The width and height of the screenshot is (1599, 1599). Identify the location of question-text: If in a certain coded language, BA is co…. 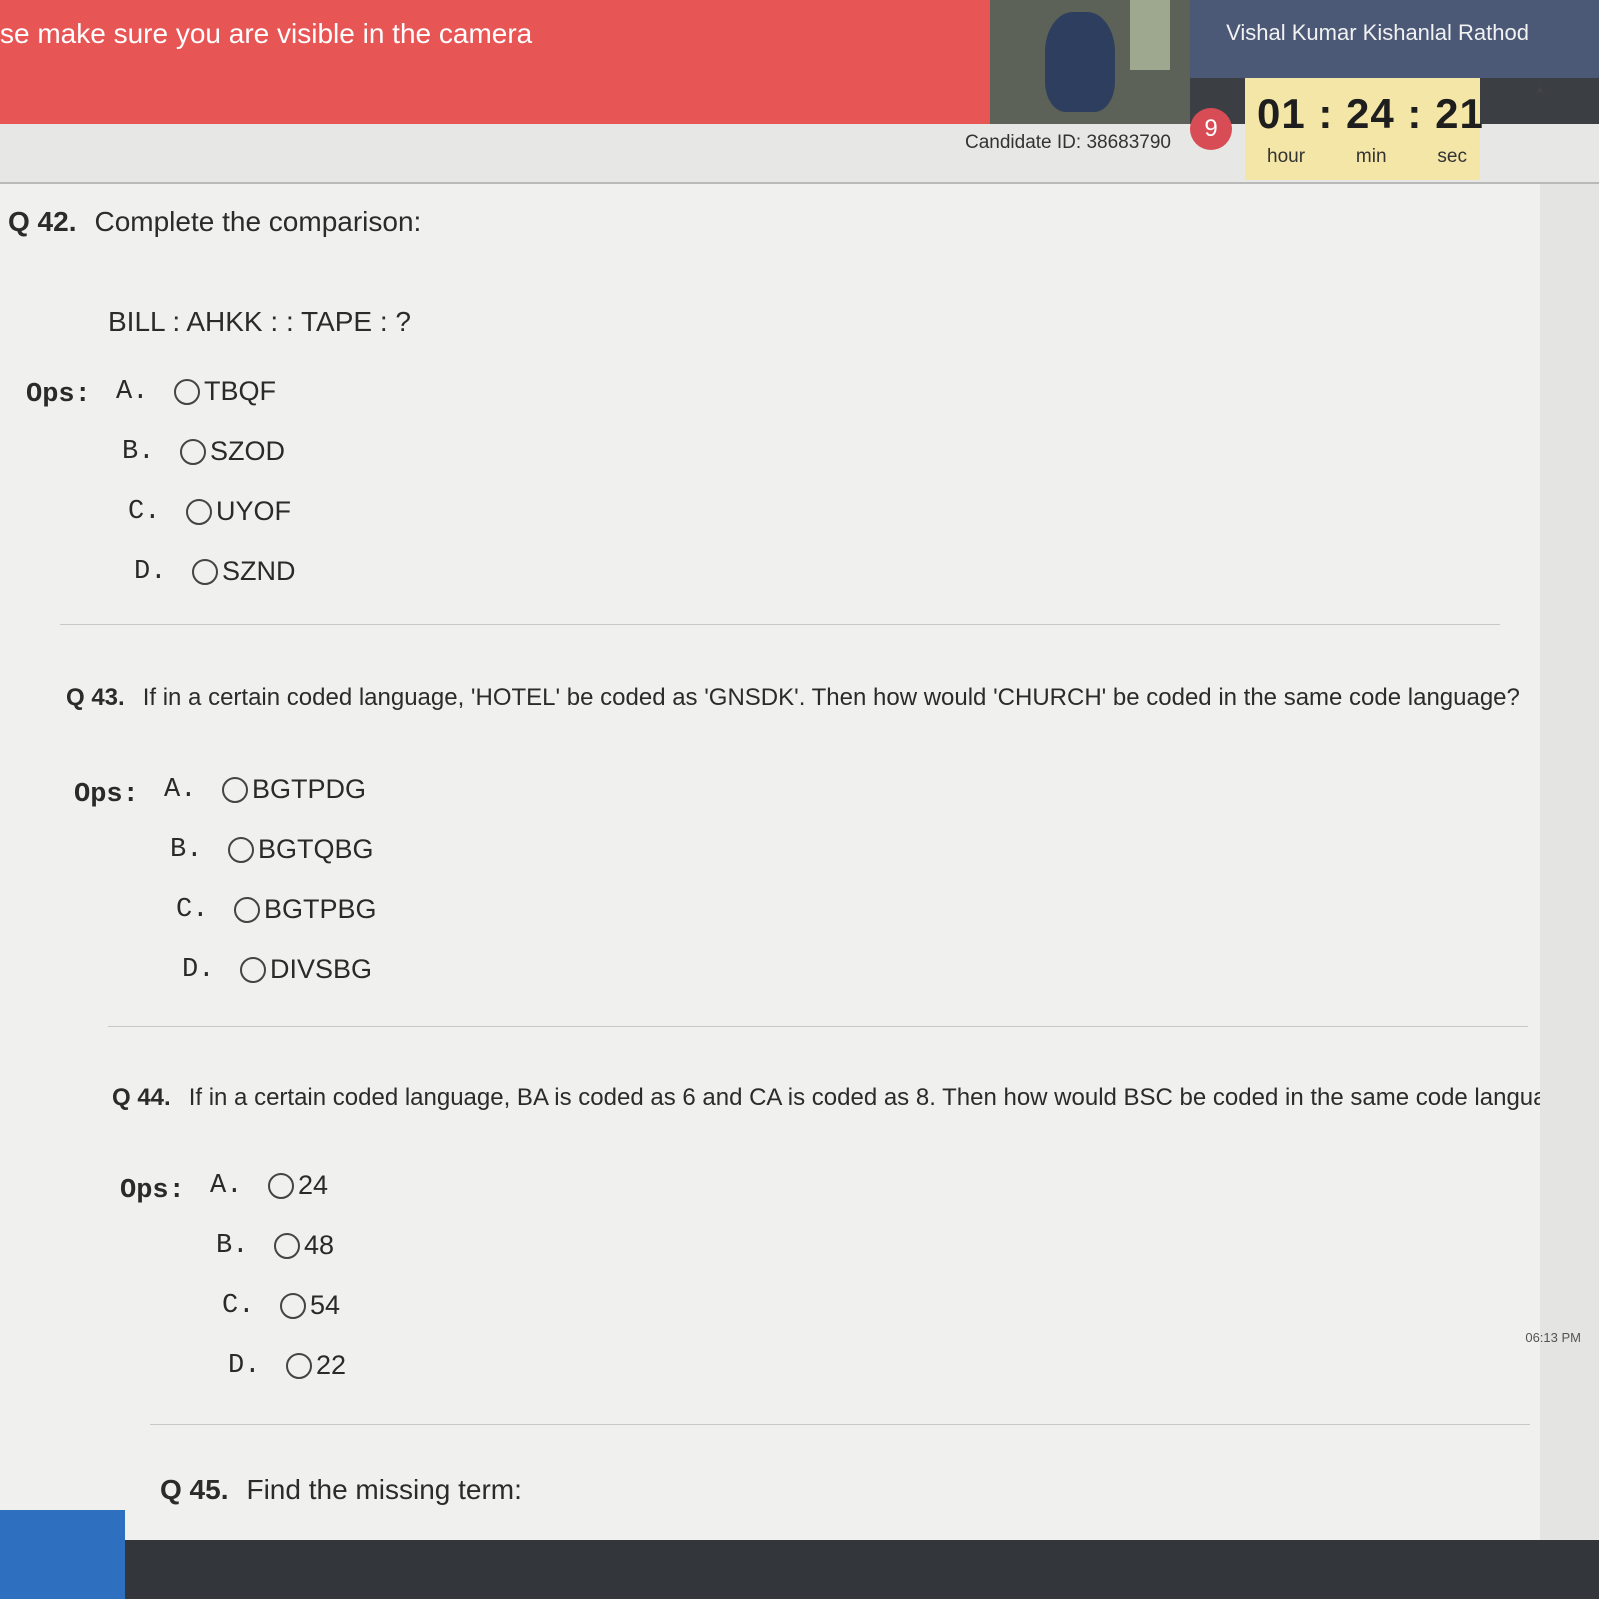
(887, 1097).